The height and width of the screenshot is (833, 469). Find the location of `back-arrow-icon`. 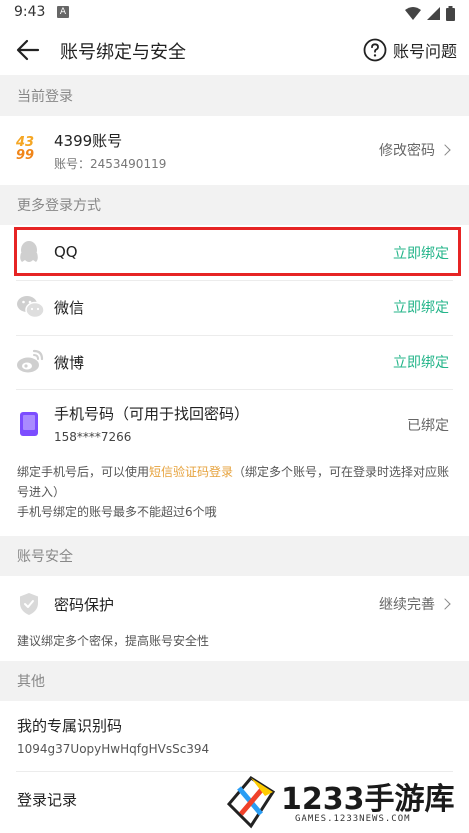

back-arrow-icon is located at coordinates (28, 50).